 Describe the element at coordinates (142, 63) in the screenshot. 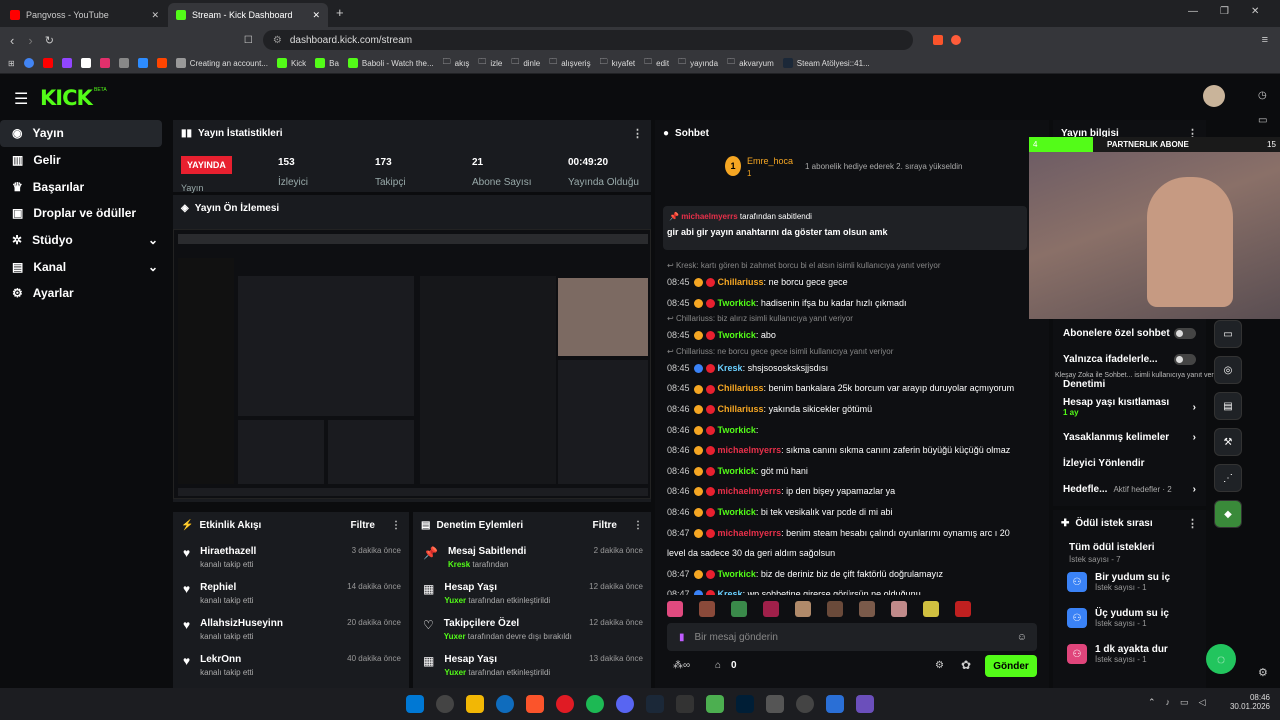

I see `cloud-icon` at that location.